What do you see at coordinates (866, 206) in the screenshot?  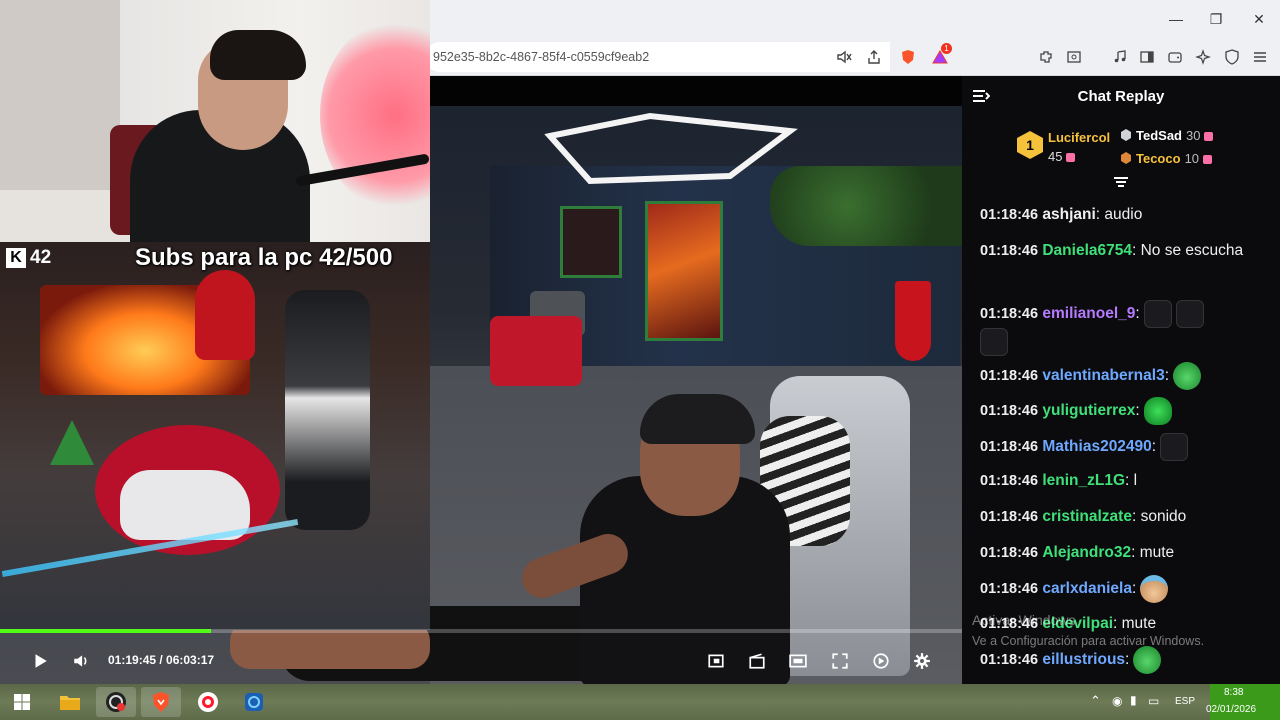 I see `garland` at bounding box center [866, 206].